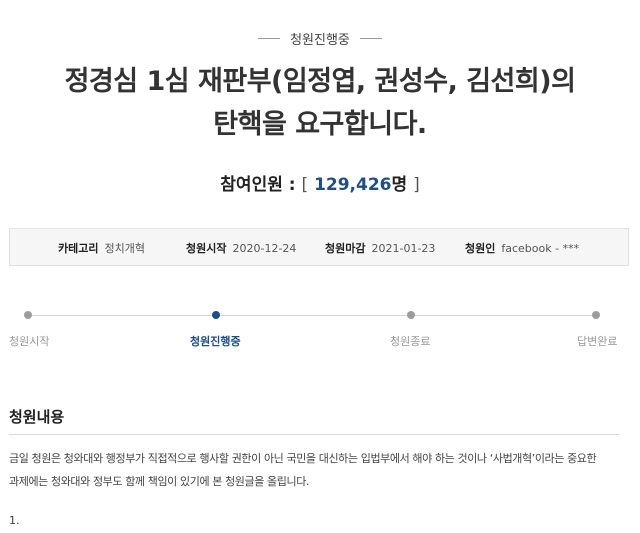 This screenshot has height=533, width=640. What do you see at coordinates (305, 185) in the screenshot?
I see `bracket-open: [` at bounding box center [305, 185].